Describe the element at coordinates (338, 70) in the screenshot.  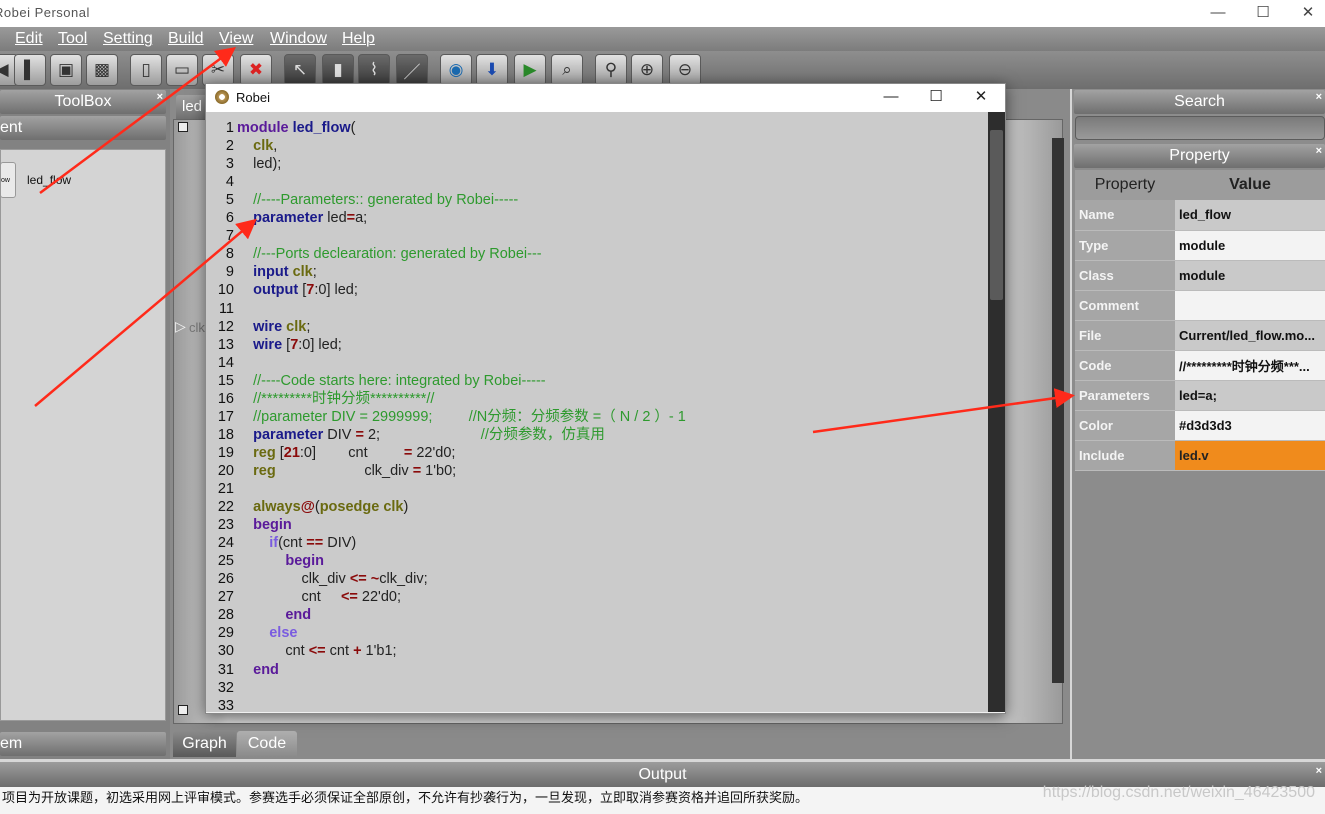
I see `module-icon: ▮` at that location.